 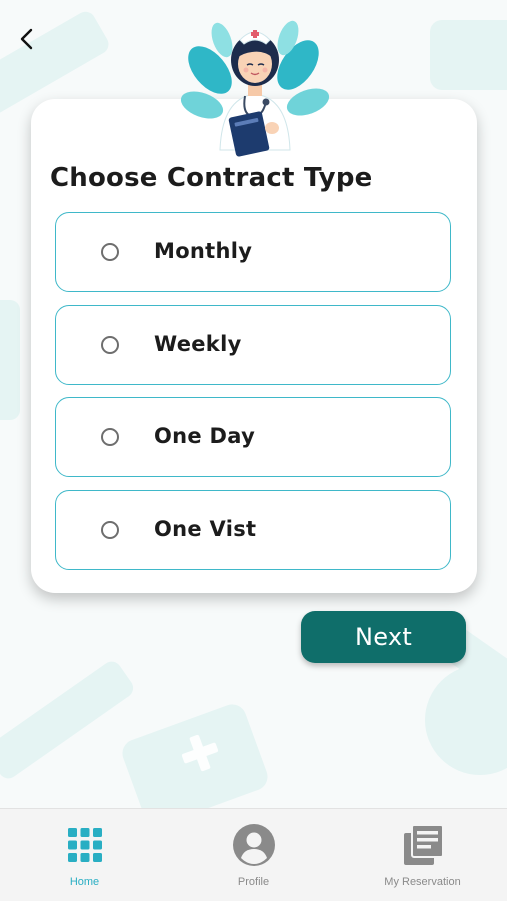 I want to click on nav-item-my-reservation: My Reservation, so click(x=422, y=855).